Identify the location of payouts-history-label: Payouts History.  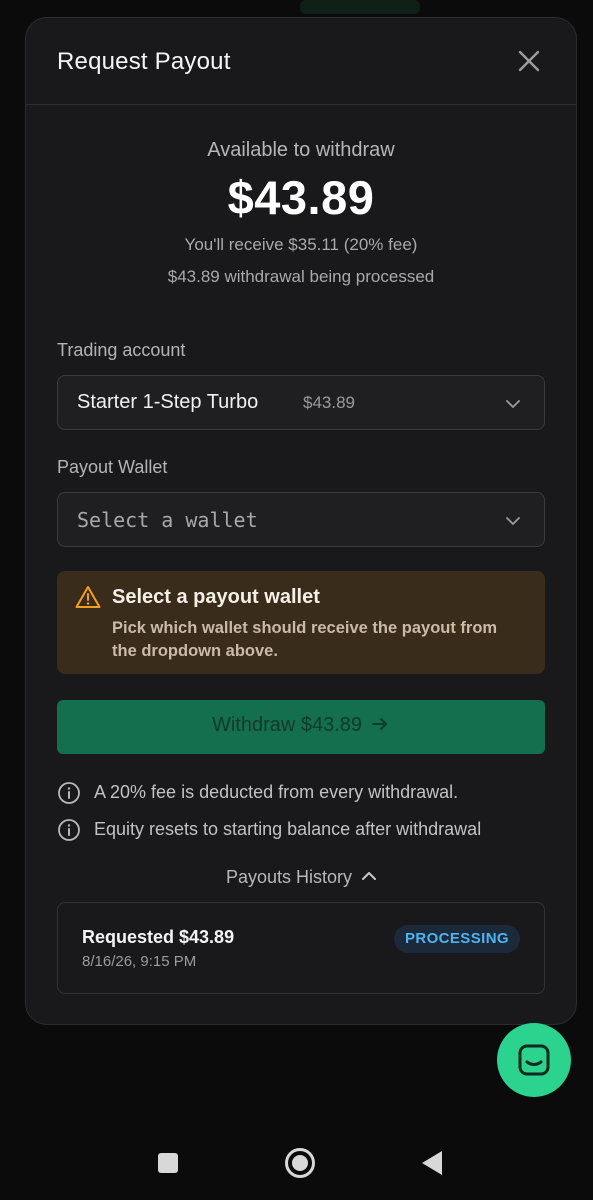
(289, 877).